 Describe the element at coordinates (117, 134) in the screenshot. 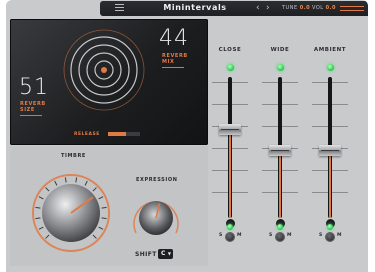

I see `release-fill` at that location.